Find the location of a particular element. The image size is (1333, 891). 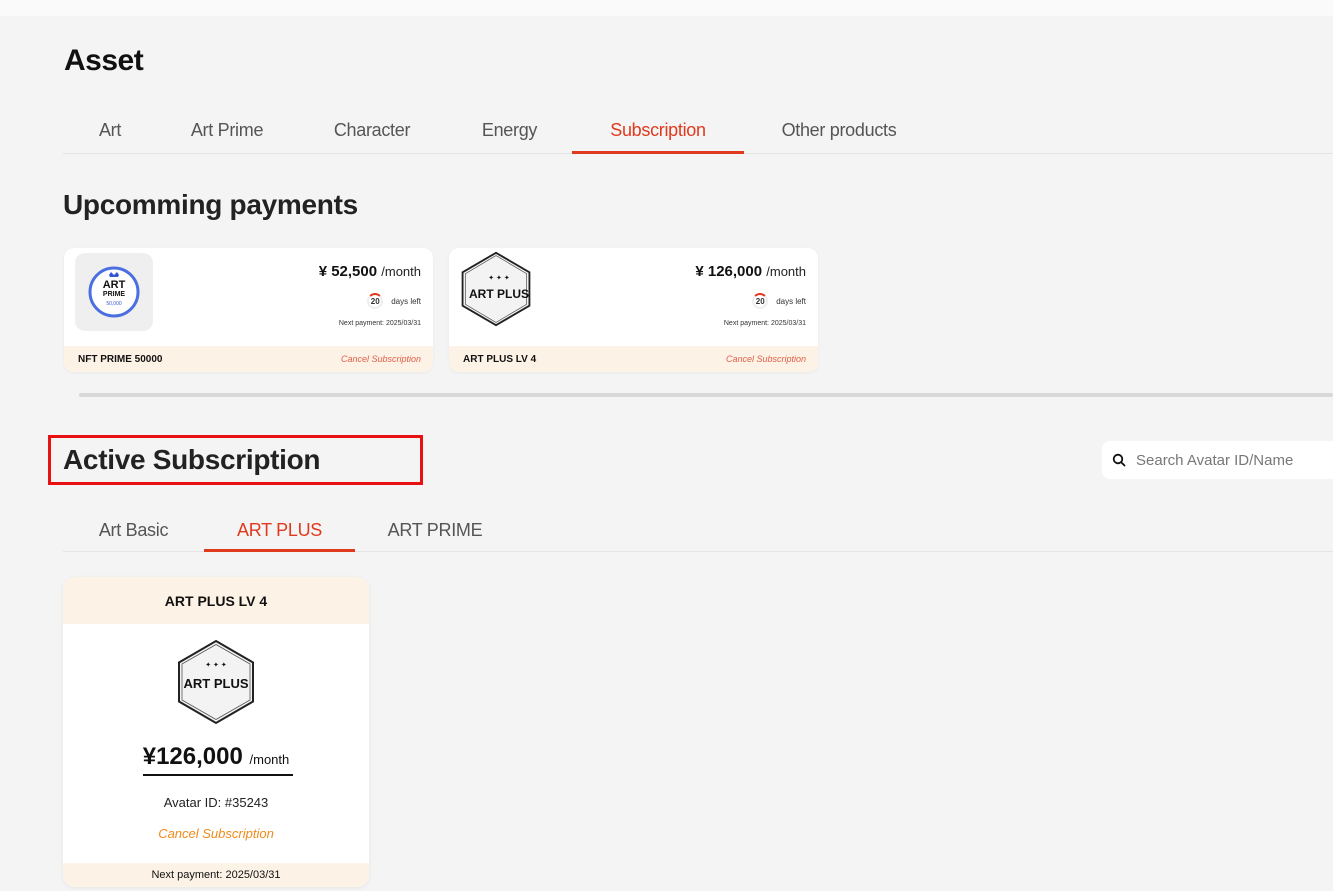

price-value: ¥ 52,500 is located at coordinates (348, 271).